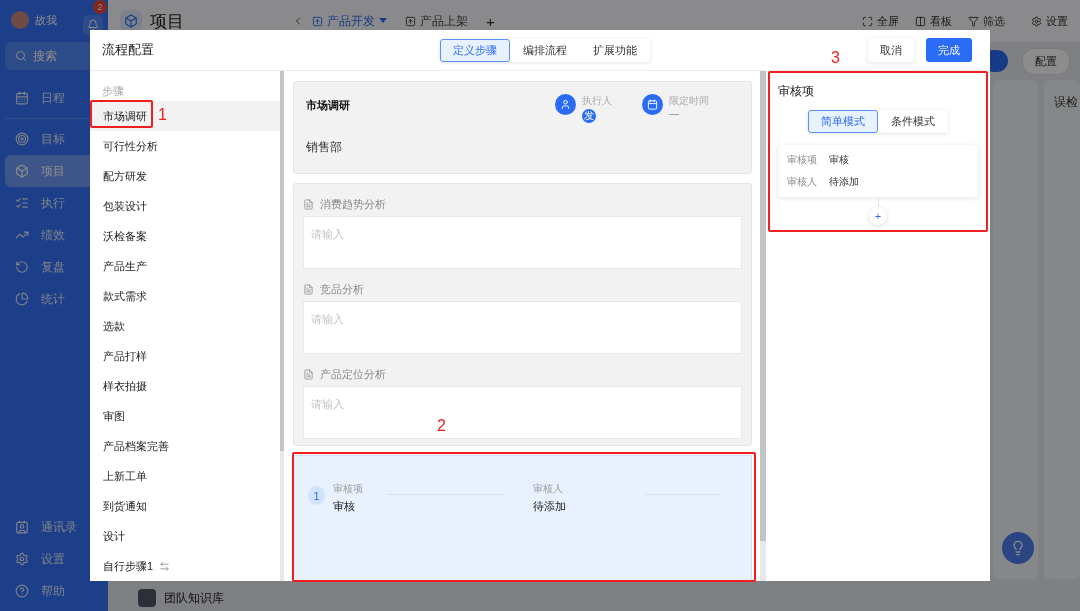 The width and height of the screenshot is (1080, 611). What do you see at coordinates (867, 21) in the screenshot?
I see `fullscreen-icon` at bounding box center [867, 21].